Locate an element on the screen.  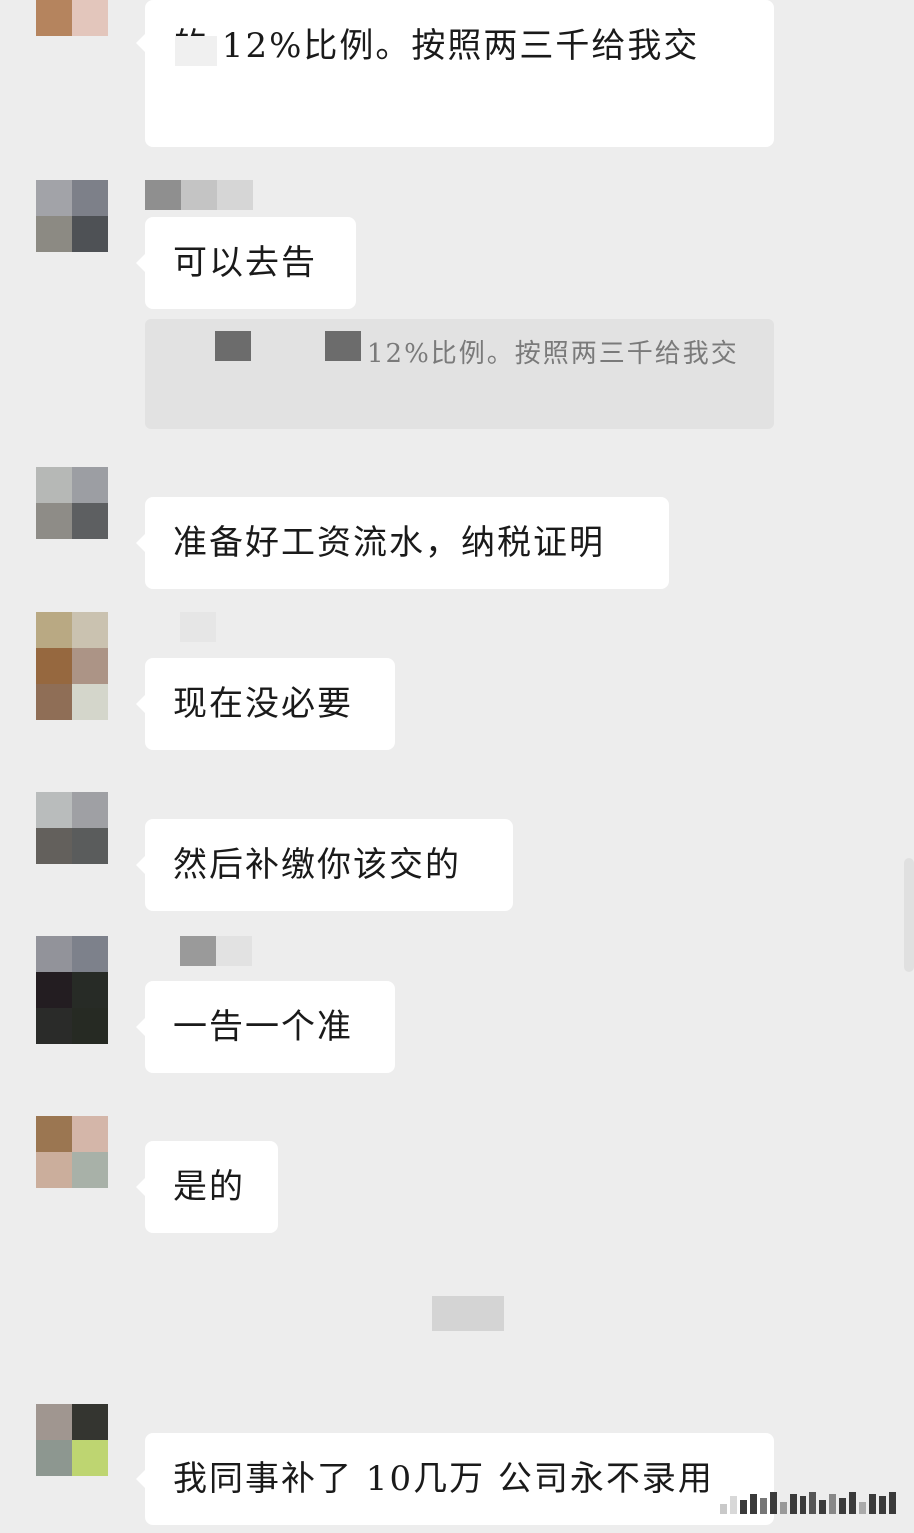
message-bubble: 然后补缴你该交的 is located at coordinates (324, 865).